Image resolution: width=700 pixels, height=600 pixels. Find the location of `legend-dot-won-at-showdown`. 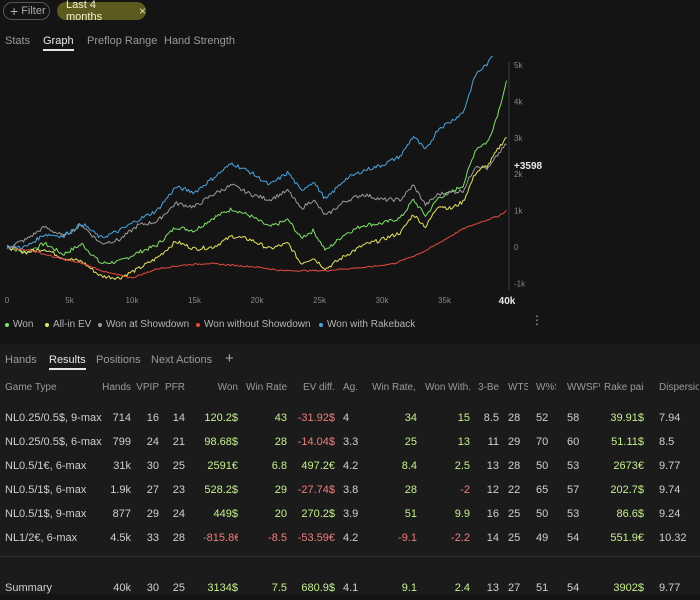

legend-dot-won-at-showdown is located at coordinates (100, 324).